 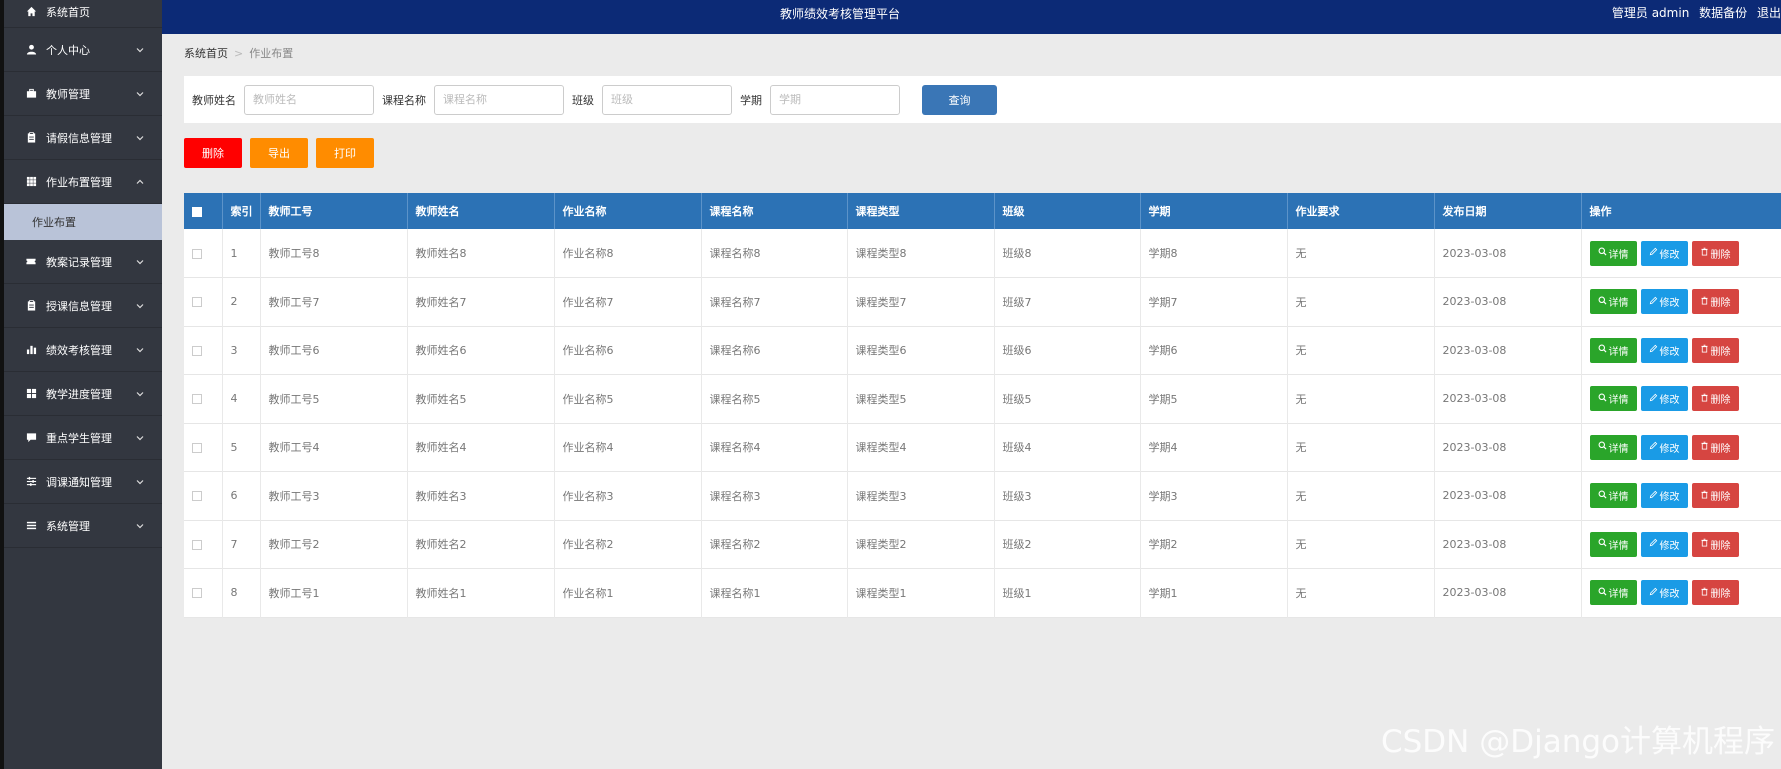 I want to click on sidebar-item-5: 教案记录管理, so click(x=83, y=262).